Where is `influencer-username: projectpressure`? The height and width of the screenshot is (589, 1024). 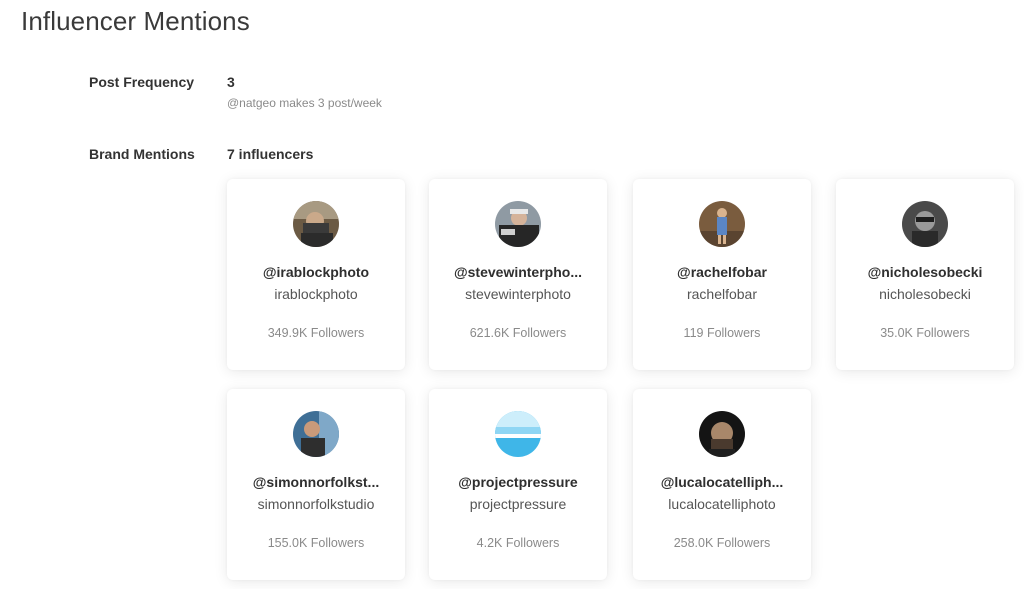 influencer-username: projectpressure is located at coordinates (518, 504).